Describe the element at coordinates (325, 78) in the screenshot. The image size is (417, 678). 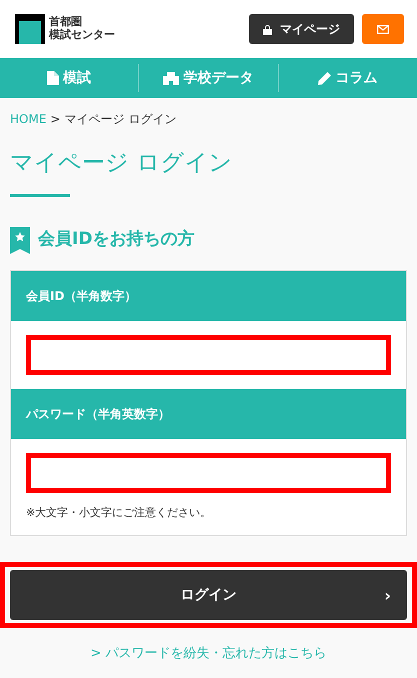
I see `pencil-icon` at that location.